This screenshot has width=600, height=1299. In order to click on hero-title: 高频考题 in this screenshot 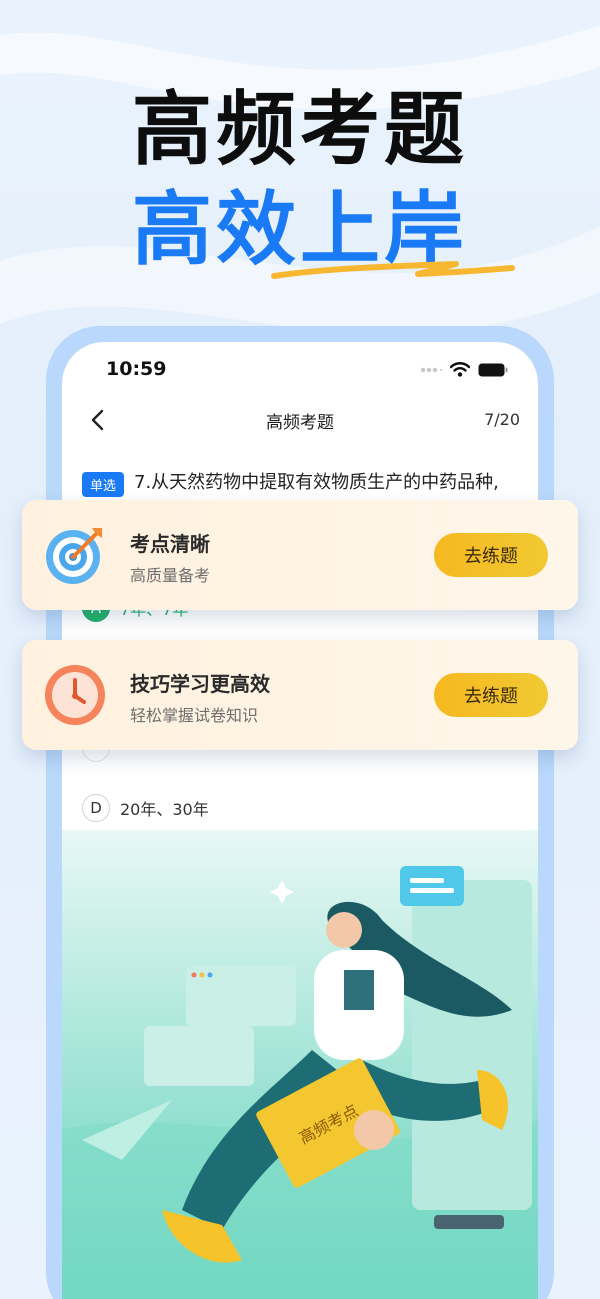, I will do `click(300, 129)`.